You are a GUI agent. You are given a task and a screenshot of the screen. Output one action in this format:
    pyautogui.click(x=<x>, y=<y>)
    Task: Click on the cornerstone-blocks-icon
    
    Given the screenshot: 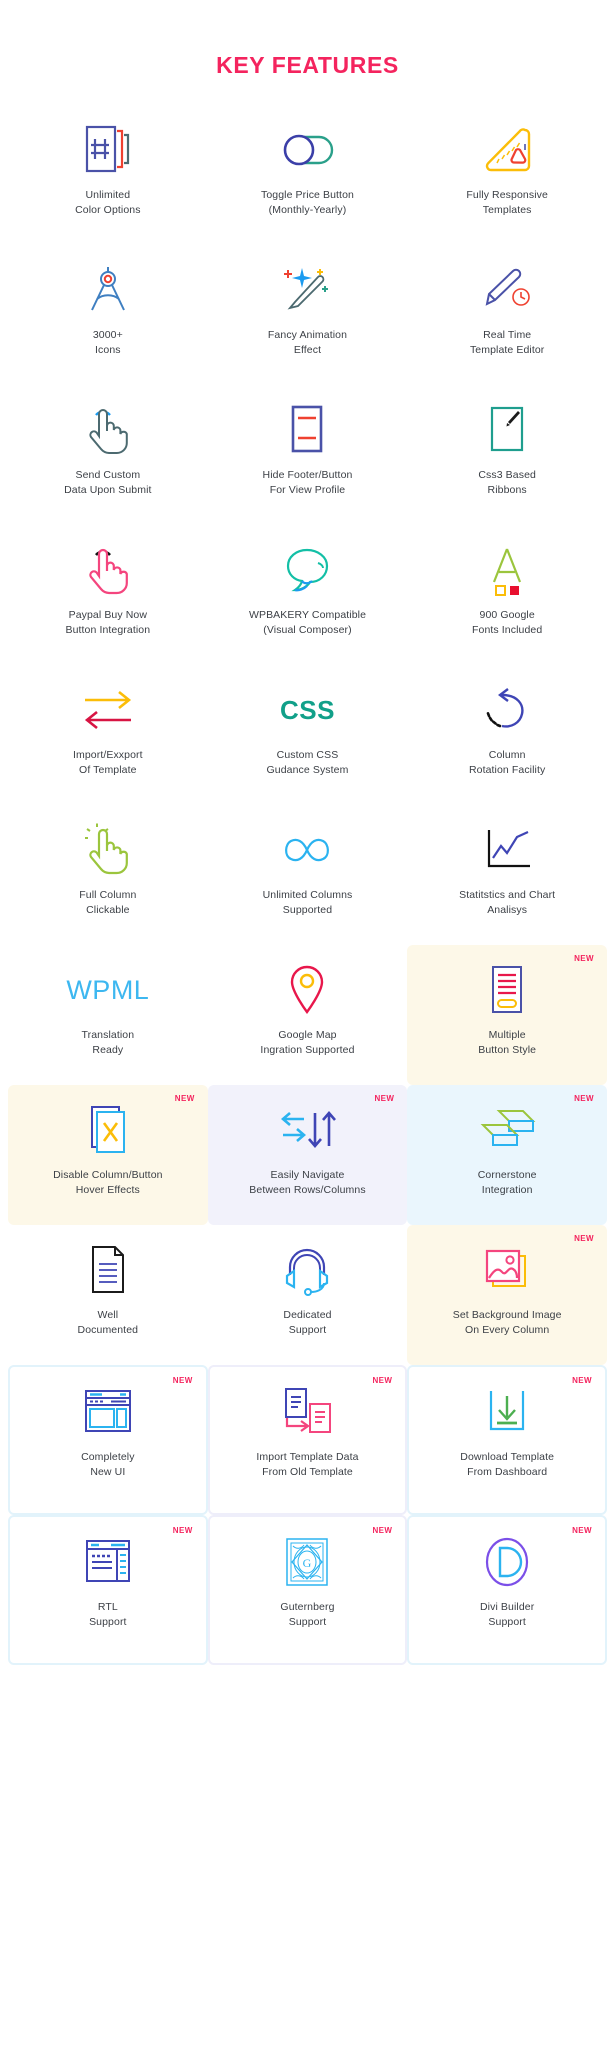 What is the action you would take?
    pyautogui.click(x=507, y=1130)
    